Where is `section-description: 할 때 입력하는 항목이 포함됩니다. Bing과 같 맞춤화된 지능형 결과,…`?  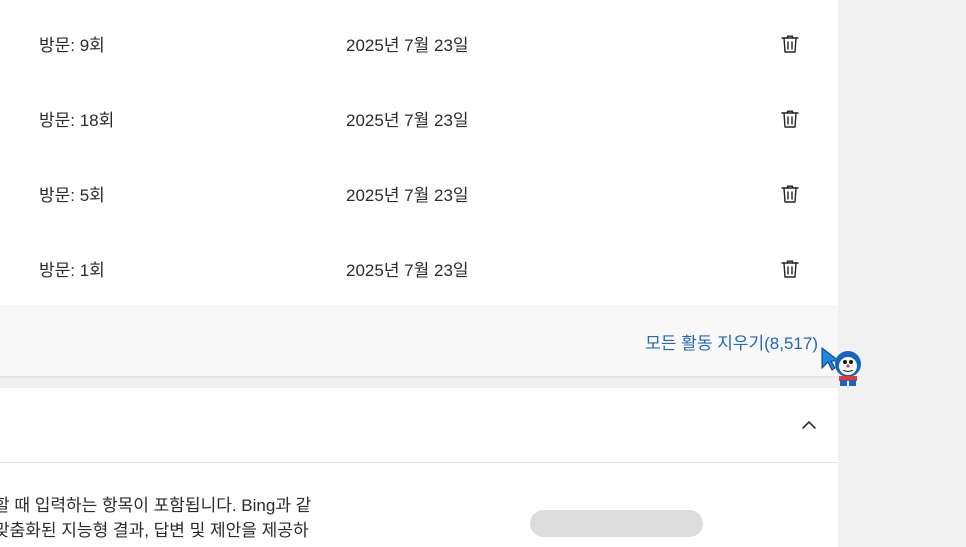
section-description: 할 때 입력하는 항목이 포함됩니다. Bing과 같 맞춤화된 지능형 결과,… is located at coordinates (177, 518).